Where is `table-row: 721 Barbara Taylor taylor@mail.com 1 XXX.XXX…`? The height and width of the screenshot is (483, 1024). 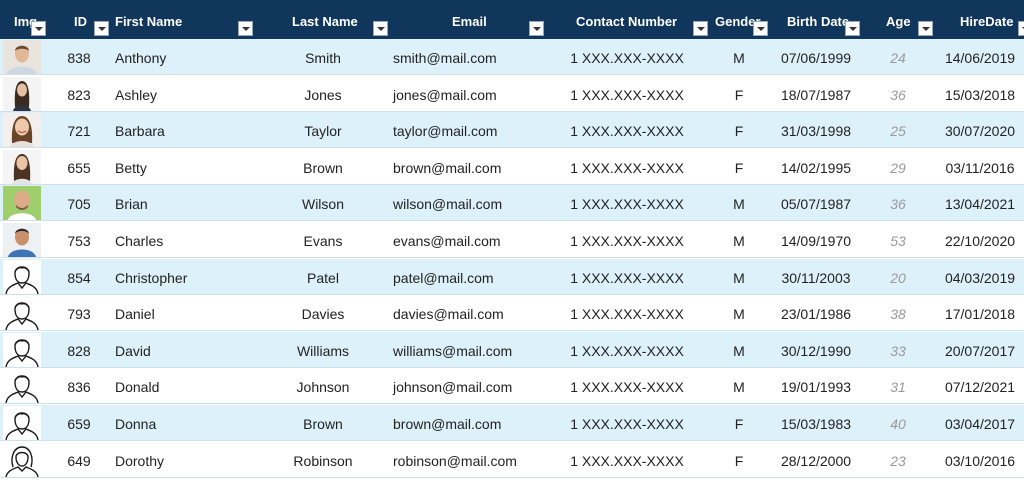
table-row: 721 Barbara Taylor taylor@mail.com 1 XXX.XXX… is located at coordinates (512, 130).